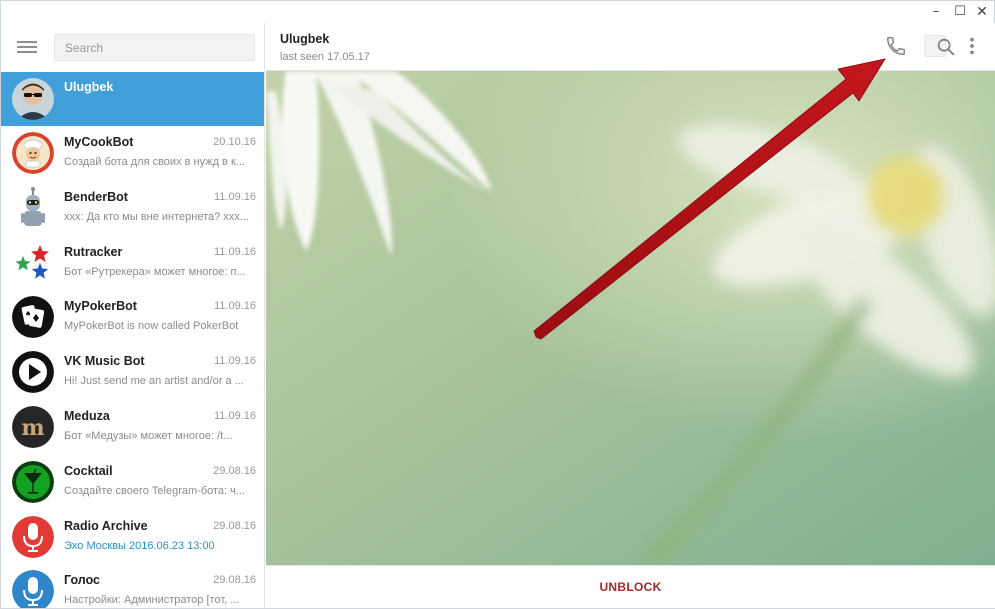  Describe the element at coordinates (33, 153) in the screenshot. I see `cook-bot-avatar` at that location.